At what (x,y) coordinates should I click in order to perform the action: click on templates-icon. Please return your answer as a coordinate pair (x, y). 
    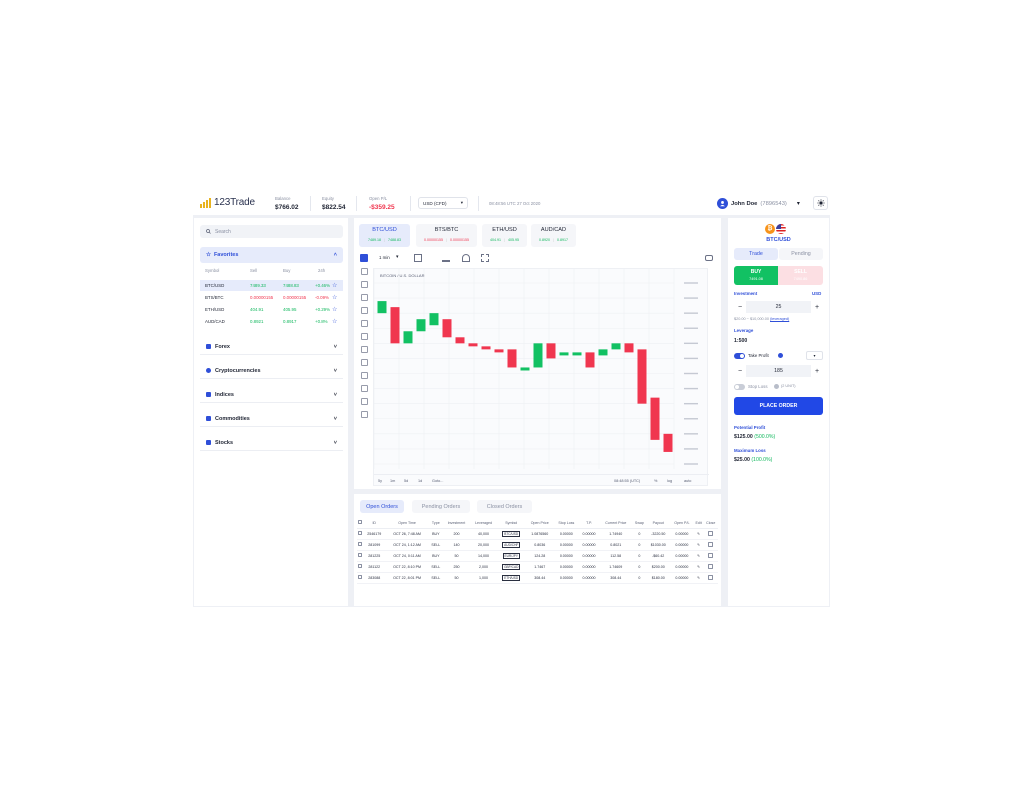
    Looking at the image, I should click on (466, 258).